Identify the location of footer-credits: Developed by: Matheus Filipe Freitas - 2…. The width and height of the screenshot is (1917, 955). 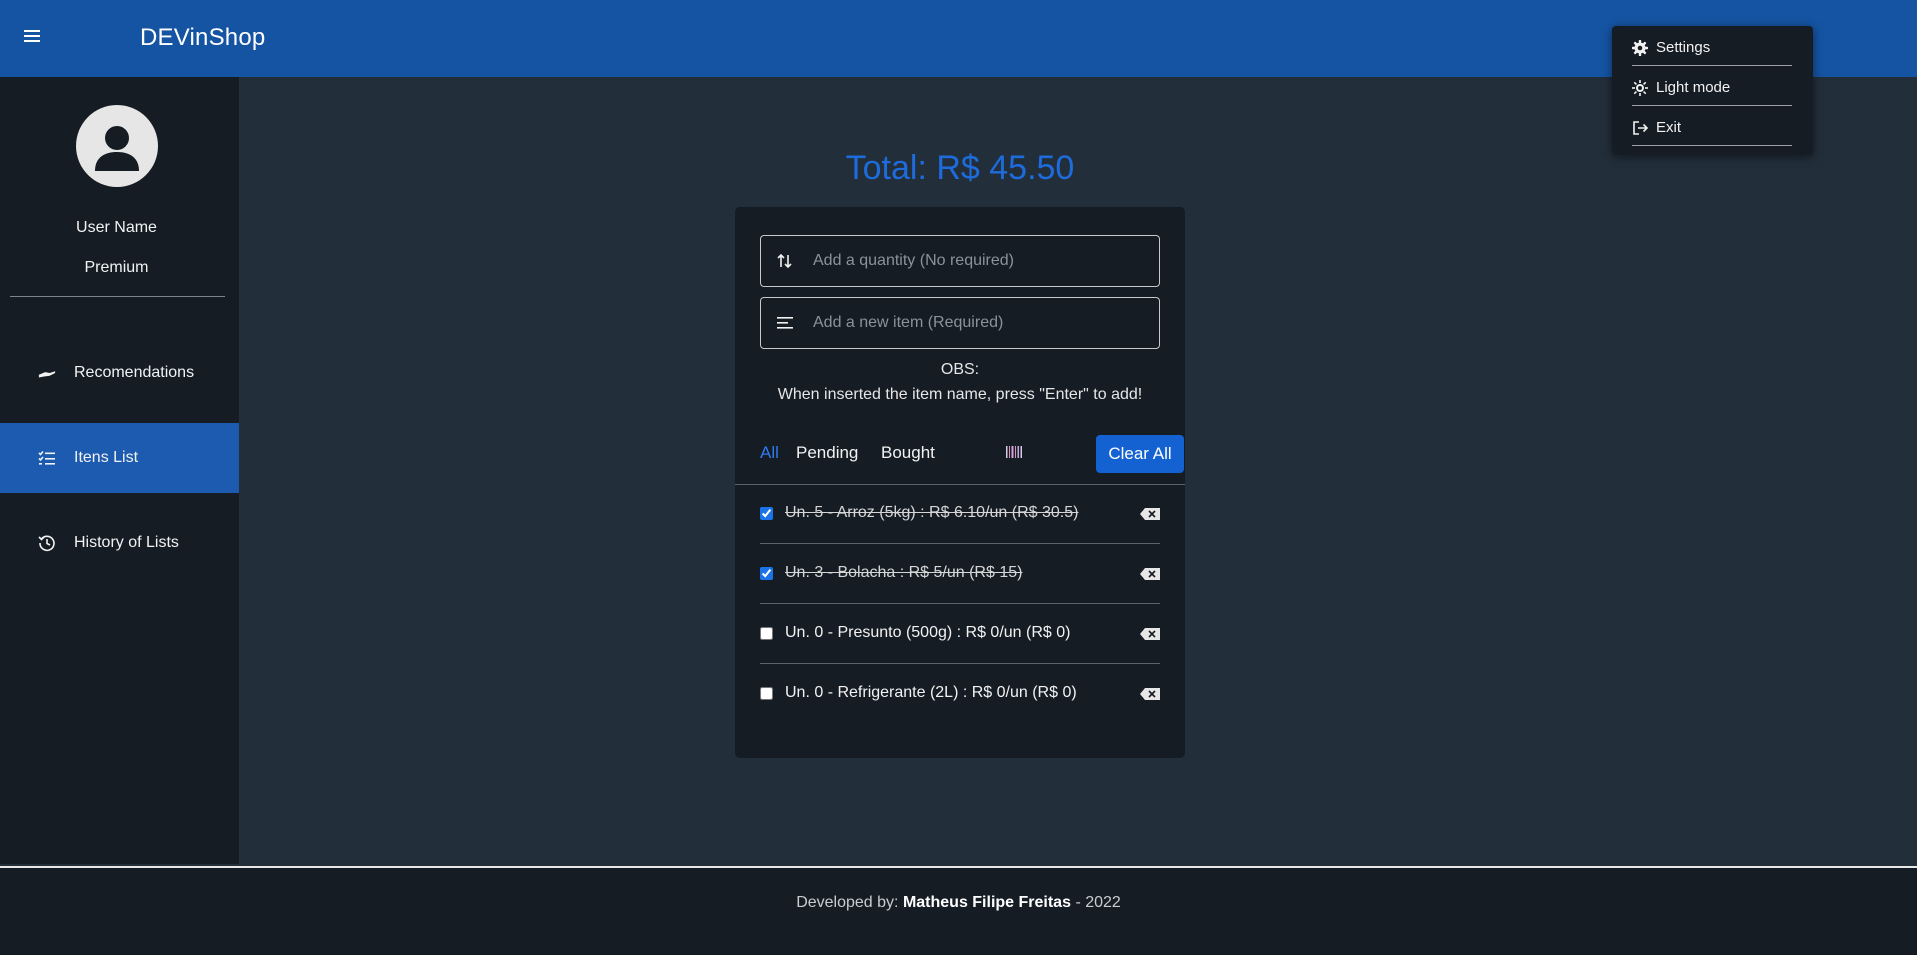
(958, 903).